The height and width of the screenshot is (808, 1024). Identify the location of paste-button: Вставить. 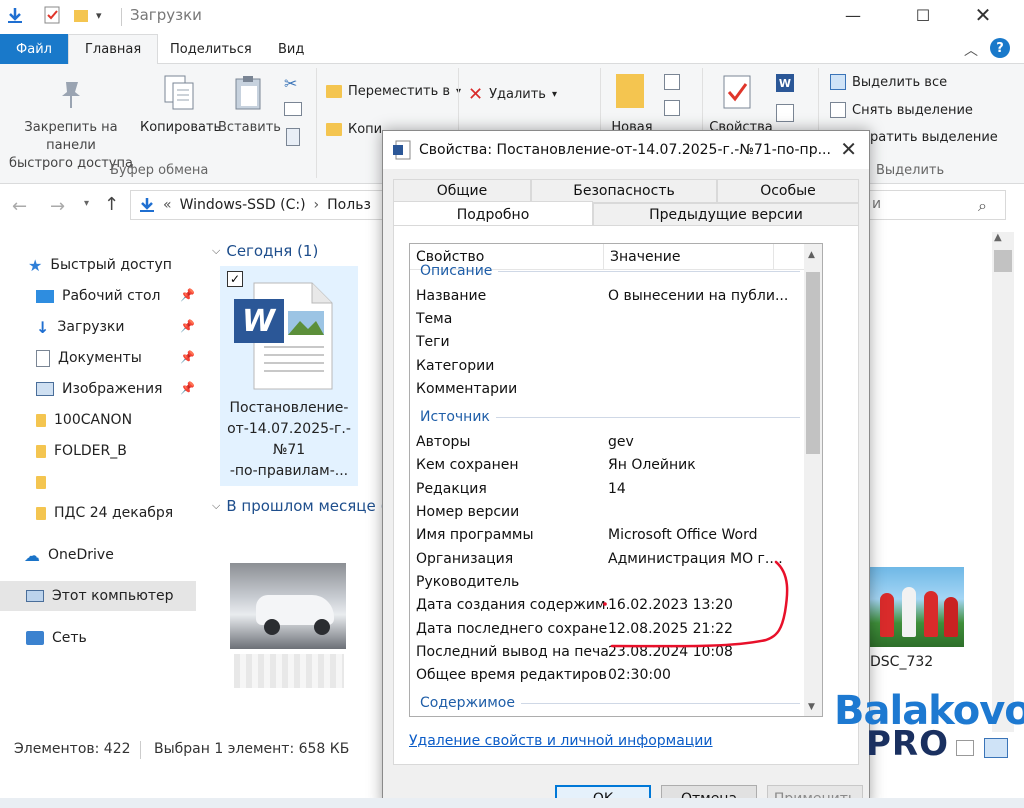
(249, 128).